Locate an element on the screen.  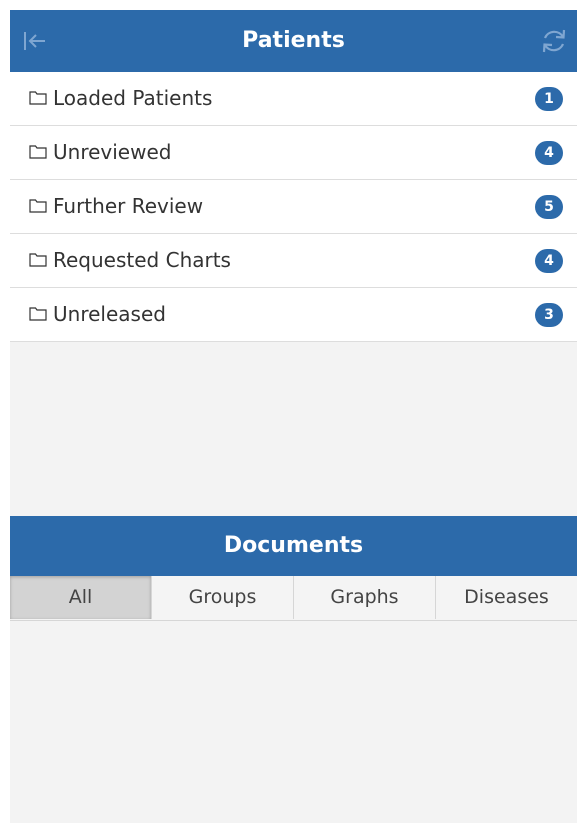
folder-label: Requested Charts is located at coordinates (142, 260).